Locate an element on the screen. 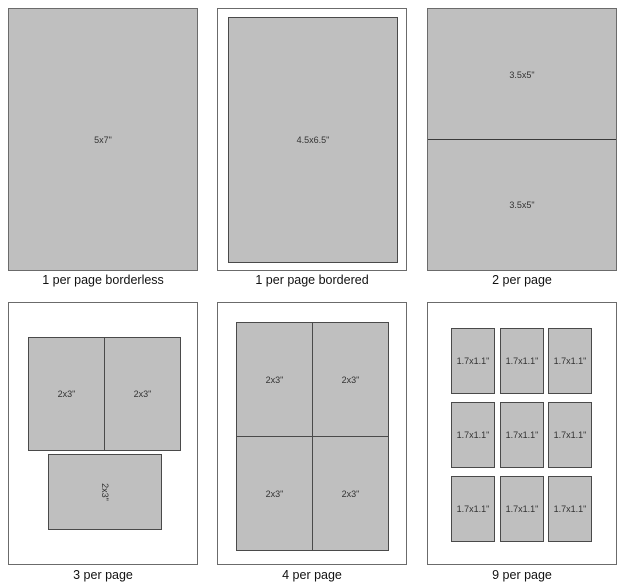 The width and height of the screenshot is (634, 587). photo-2x3-left: 2x3" is located at coordinates (66, 394).